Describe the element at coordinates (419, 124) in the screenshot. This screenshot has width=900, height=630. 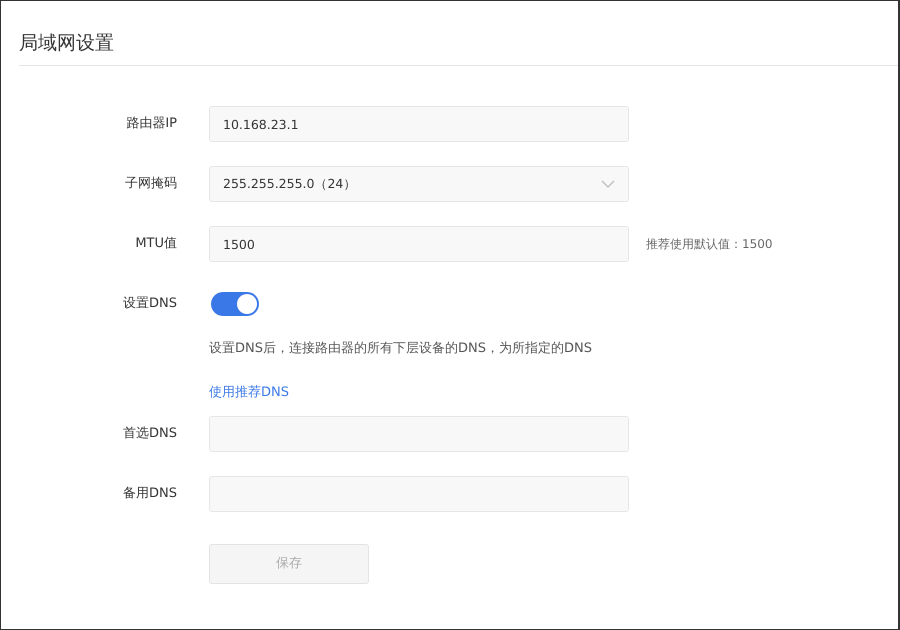
I see `input-field: 10.168.23.1` at that location.